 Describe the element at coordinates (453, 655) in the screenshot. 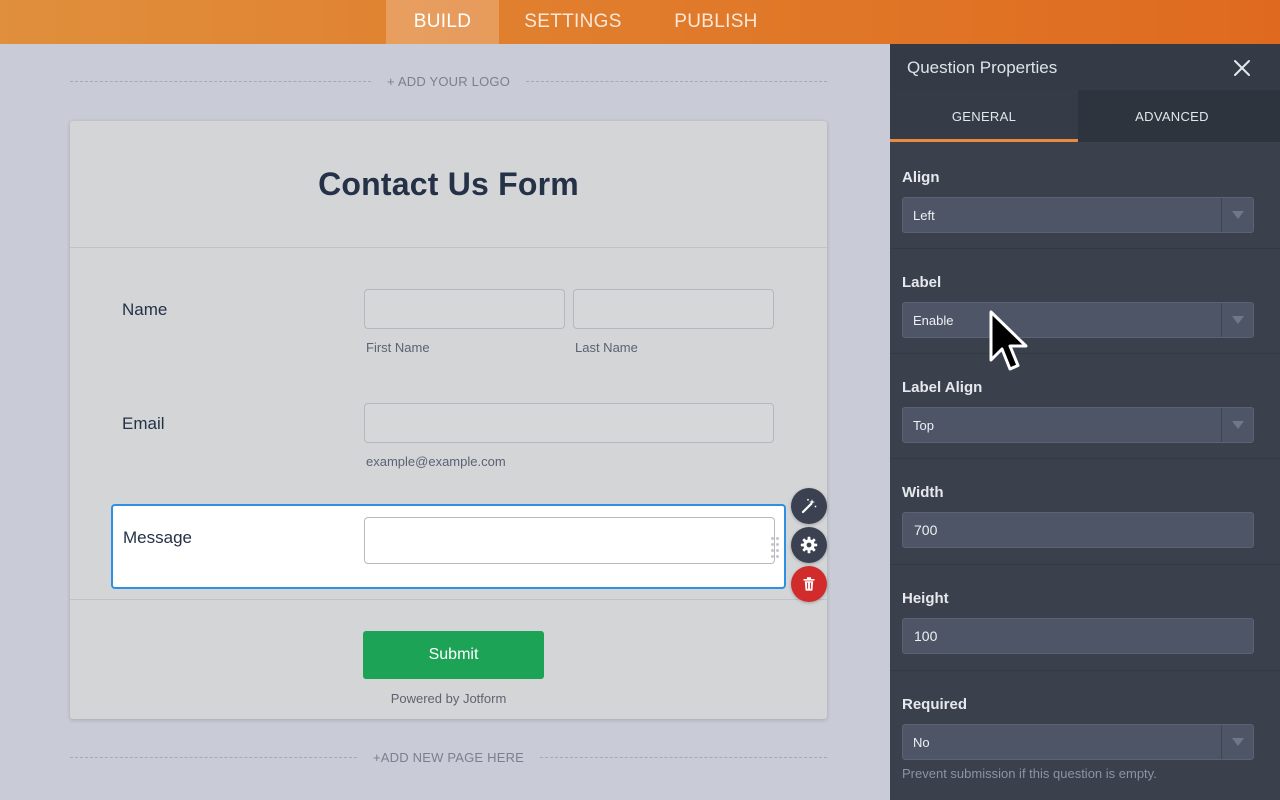

I see `submit-button: Submit` at that location.